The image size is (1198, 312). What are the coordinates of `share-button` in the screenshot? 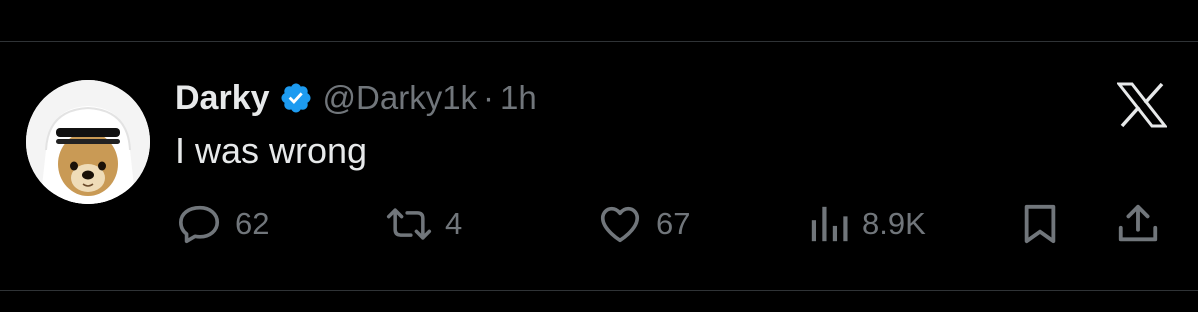 It's located at (1138, 224).